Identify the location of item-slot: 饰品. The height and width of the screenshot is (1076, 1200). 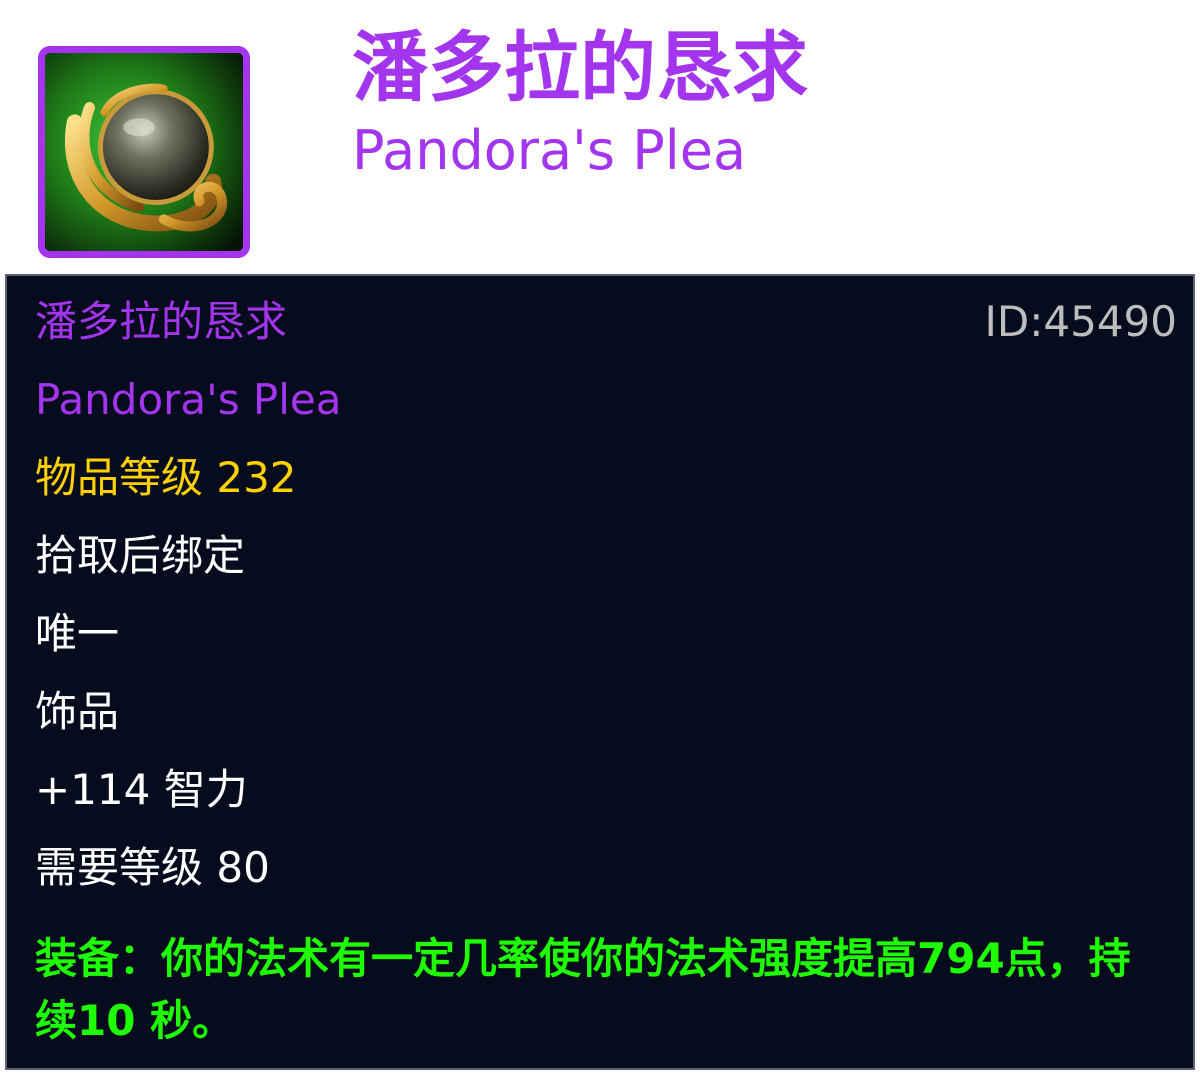
(77, 711).